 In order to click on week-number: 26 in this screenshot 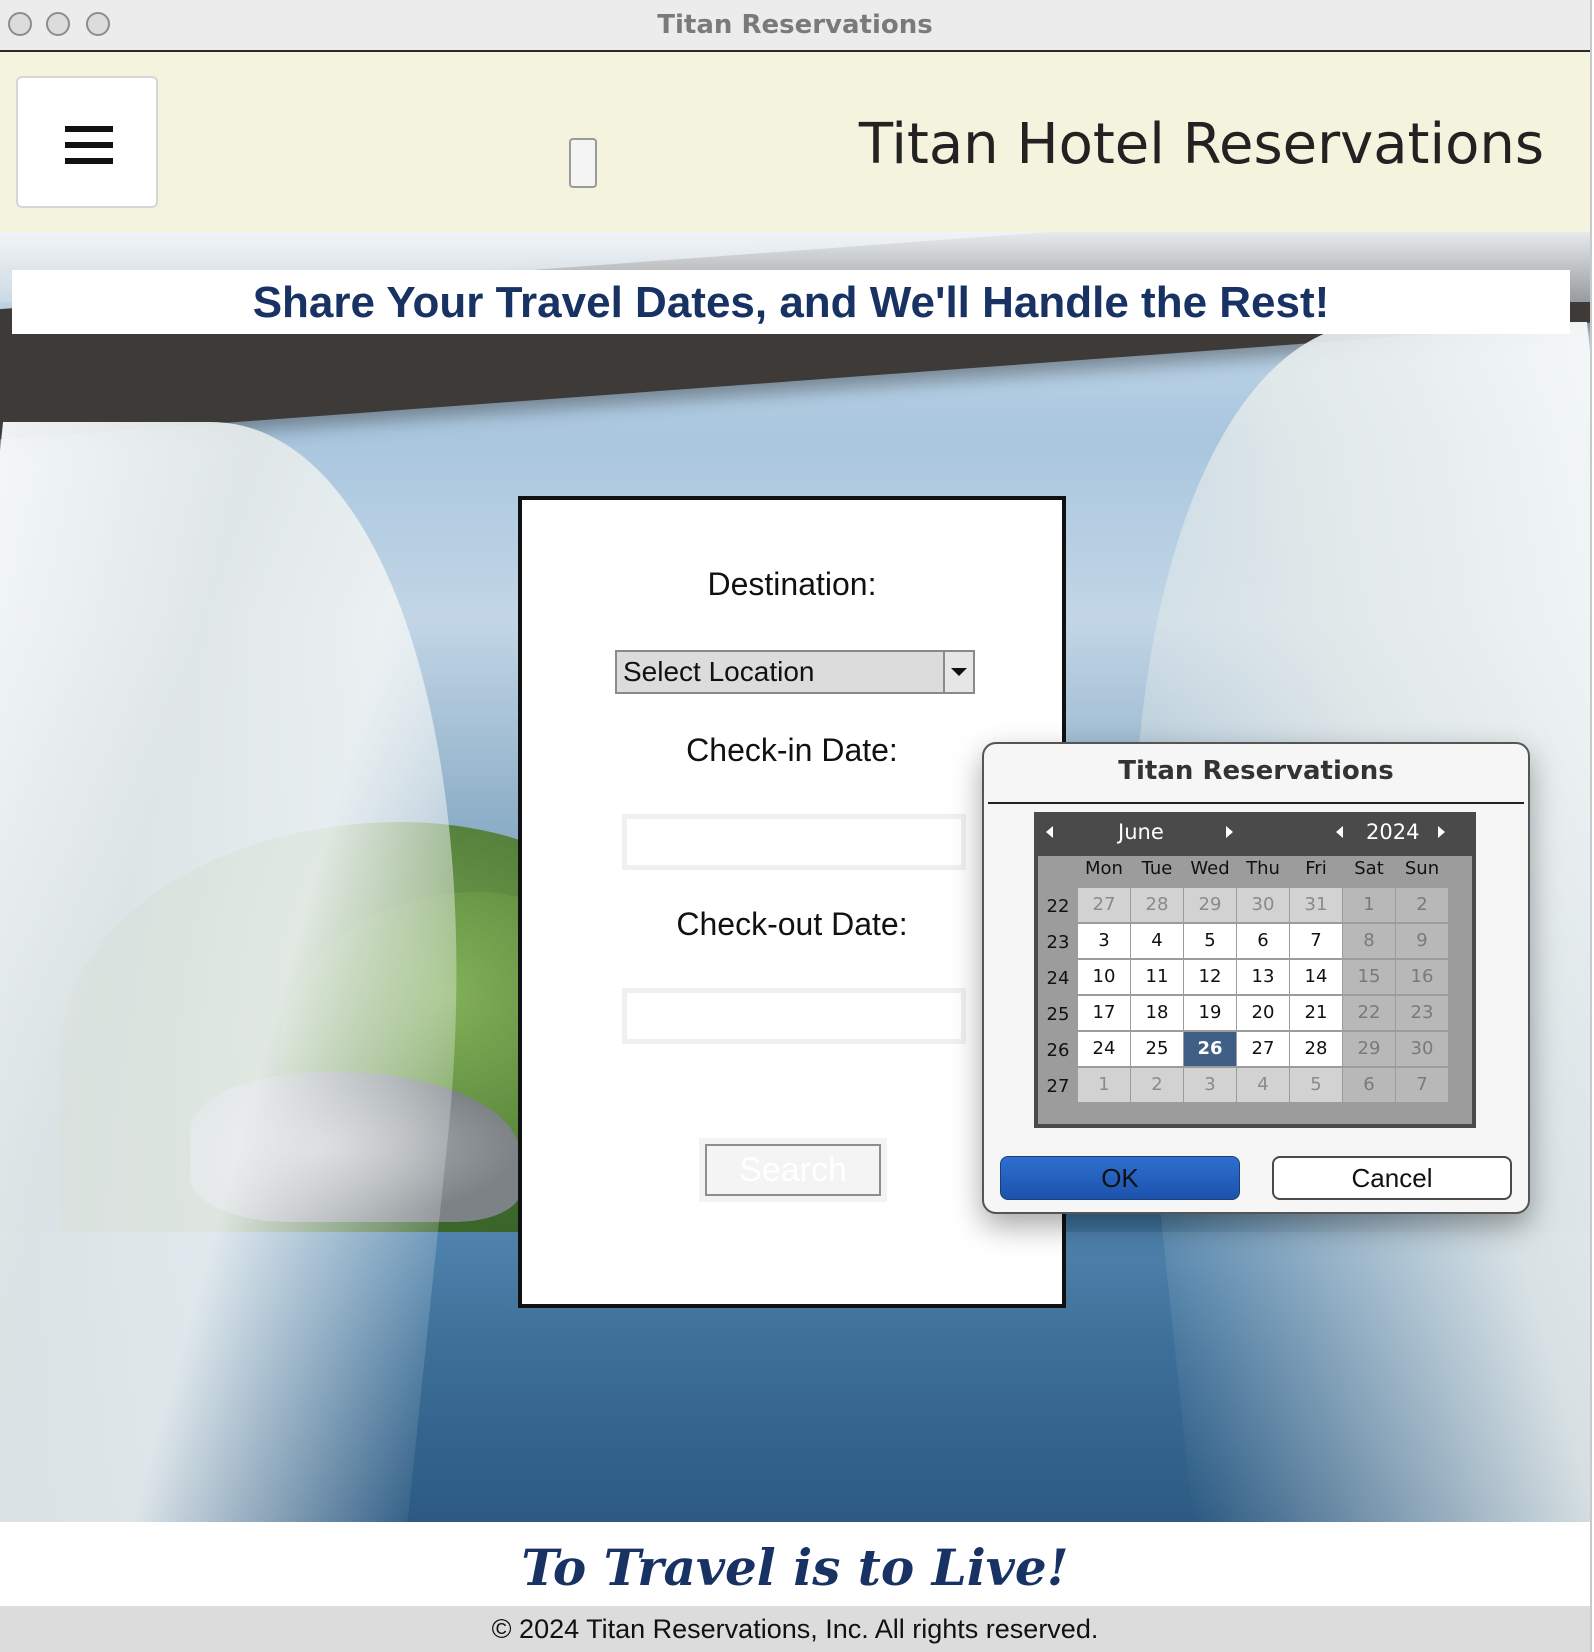, I will do `click(1058, 1050)`.